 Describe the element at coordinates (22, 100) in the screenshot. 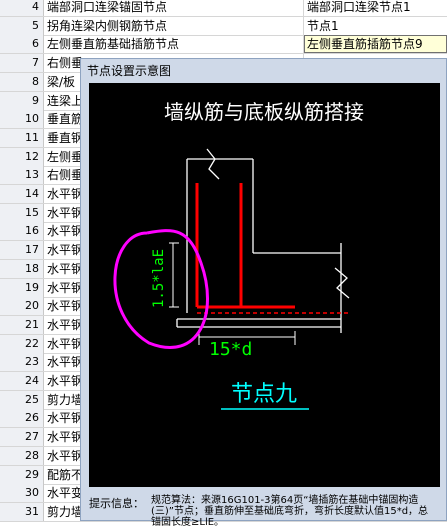

I see `row-number: 9` at that location.